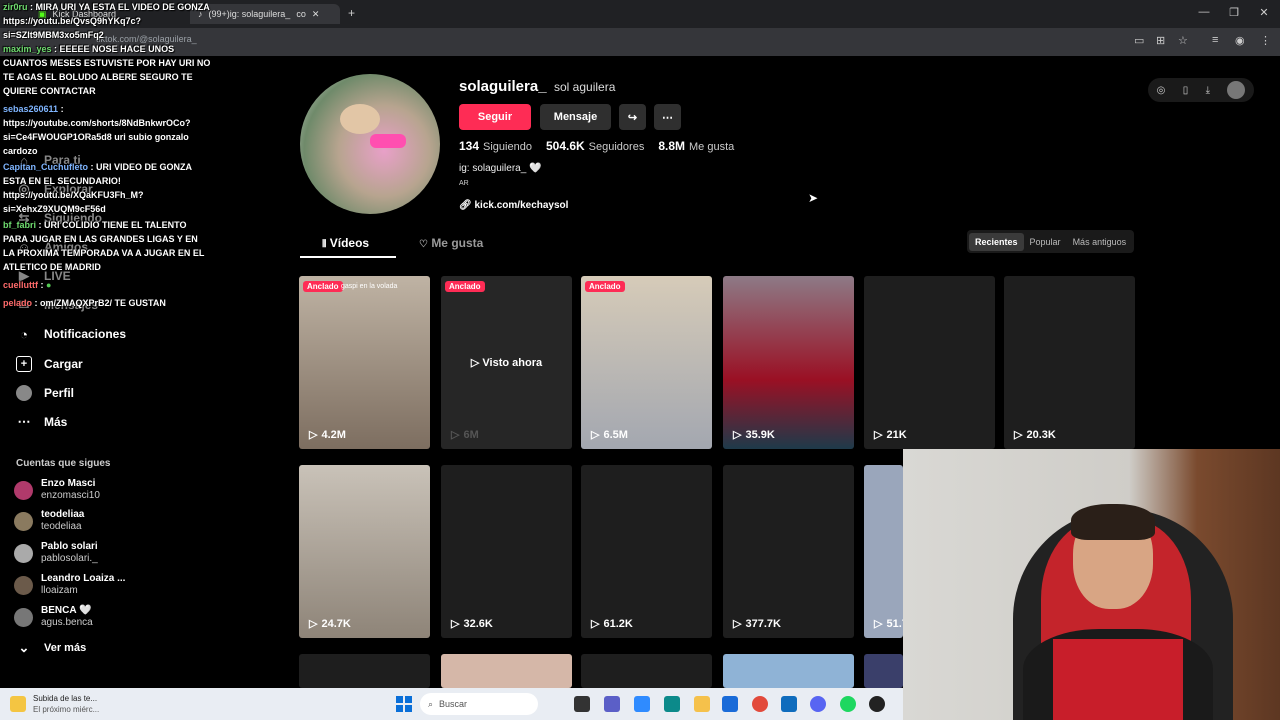 This screenshot has height=720, width=1280. I want to click on active-tab-indicator, so click(348, 257).